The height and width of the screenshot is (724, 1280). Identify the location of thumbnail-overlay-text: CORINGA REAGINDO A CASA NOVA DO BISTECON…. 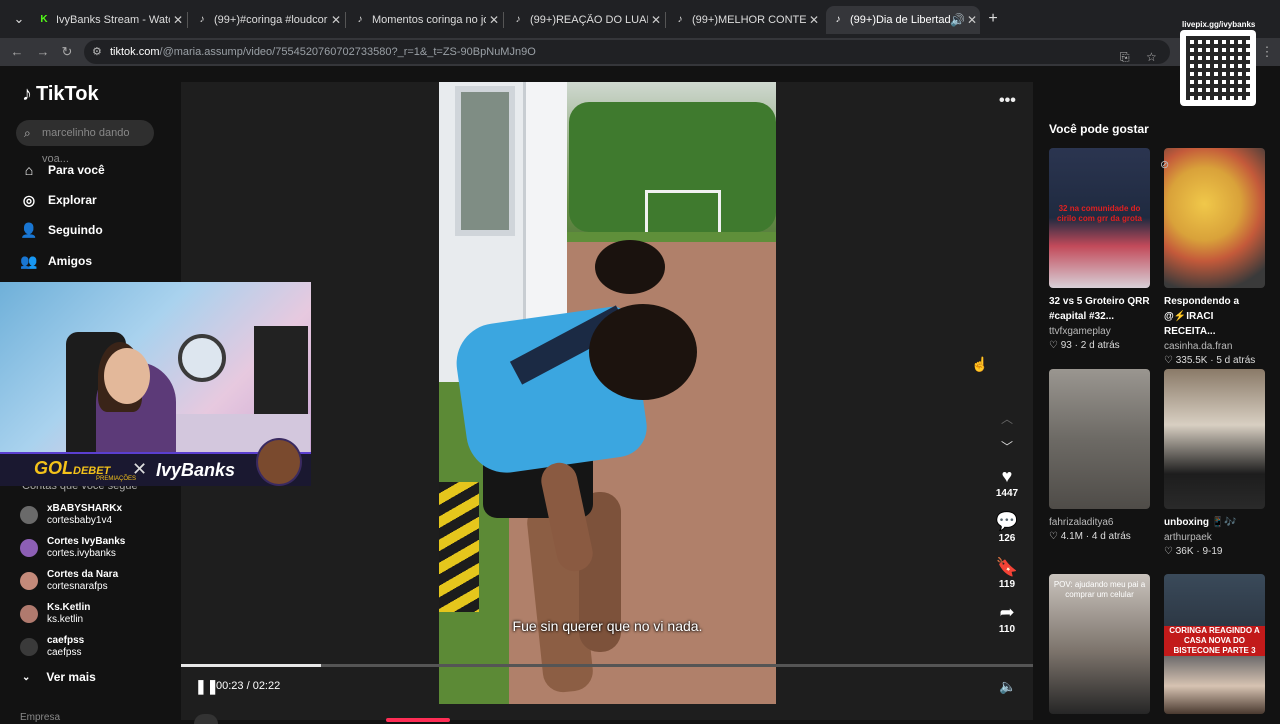
(1214, 641).